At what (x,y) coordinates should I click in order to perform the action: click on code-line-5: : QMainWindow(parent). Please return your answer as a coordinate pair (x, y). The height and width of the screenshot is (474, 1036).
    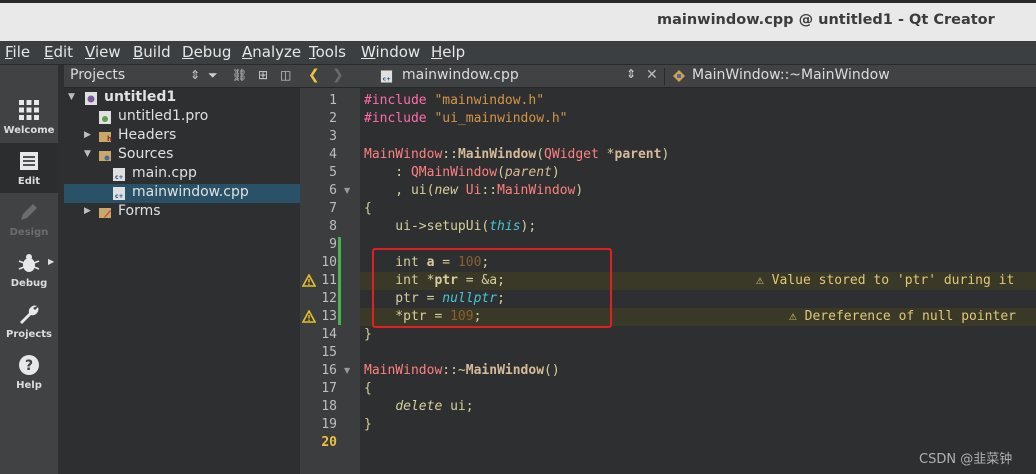
    Looking at the image, I should click on (462, 172).